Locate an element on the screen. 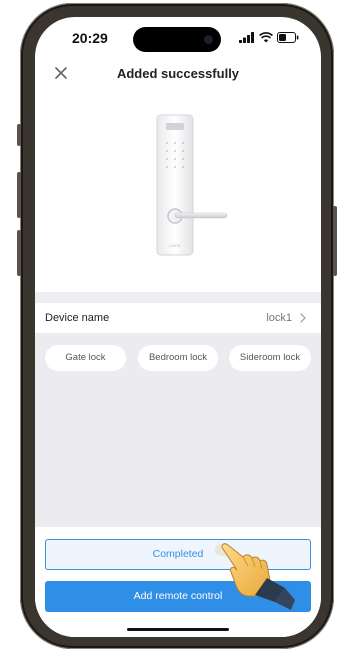 The height and width of the screenshot is (652, 347). device-name-label: Device name is located at coordinates (77, 318).